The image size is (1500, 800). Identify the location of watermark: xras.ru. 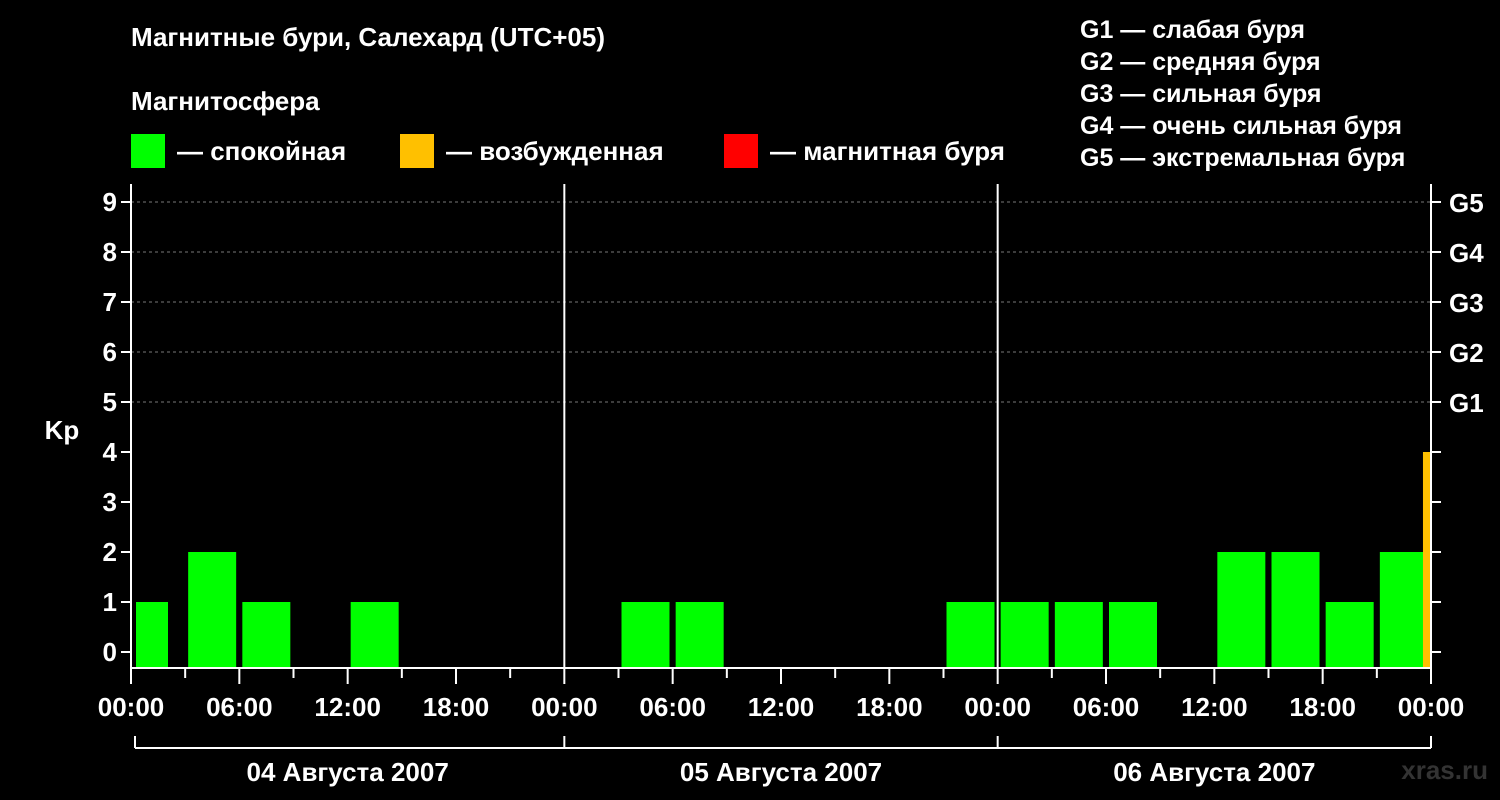
(1444, 770).